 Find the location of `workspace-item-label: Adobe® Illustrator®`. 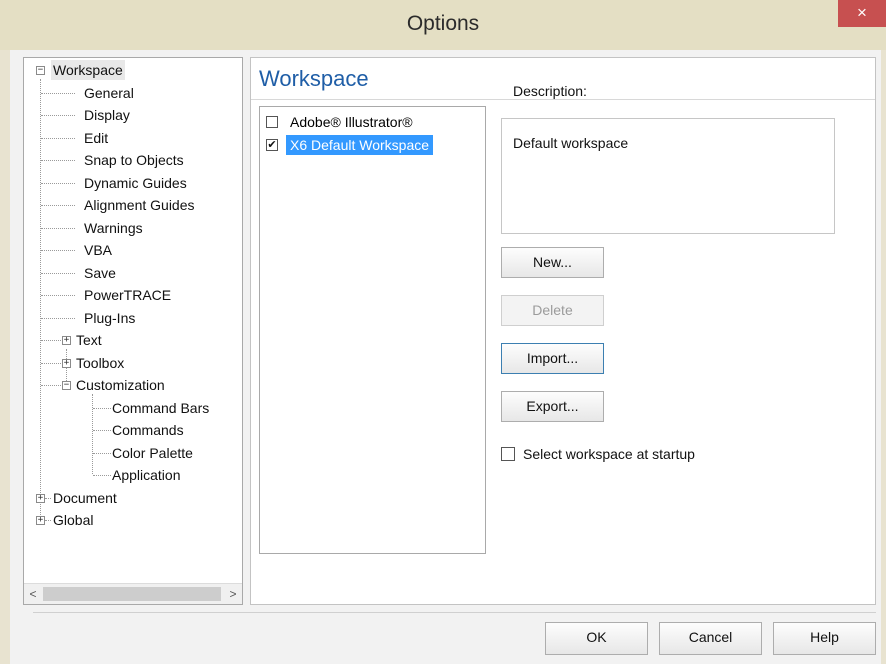

workspace-item-label: Adobe® Illustrator® is located at coordinates (351, 122).